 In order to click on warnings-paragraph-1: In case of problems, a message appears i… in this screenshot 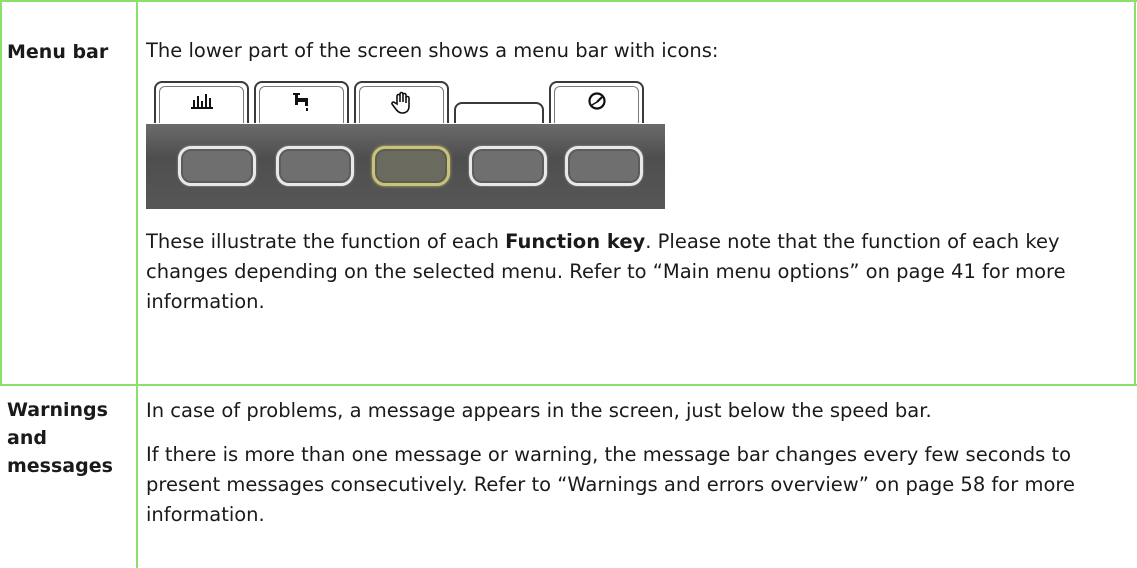, I will do `click(539, 410)`.